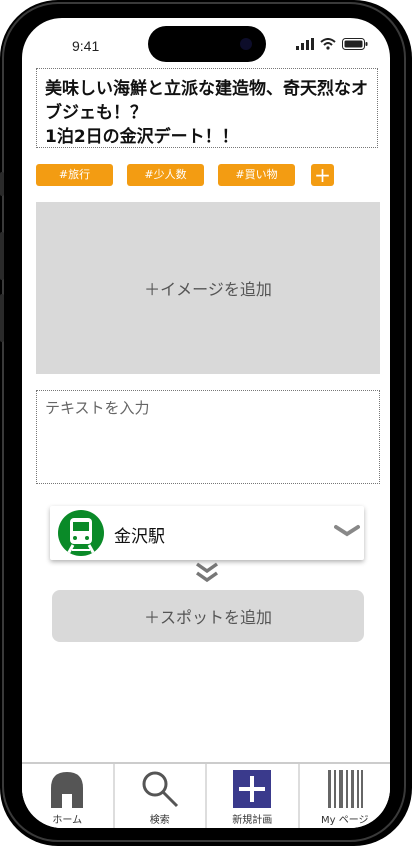  What do you see at coordinates (207, 108) in the screenshot?
I see `plan-title: 美味しい海鮮と立派な建造物、奇天烈なオブジェも！？ 1泊2日の金沢デート！！` at bounding box center [207, 108].